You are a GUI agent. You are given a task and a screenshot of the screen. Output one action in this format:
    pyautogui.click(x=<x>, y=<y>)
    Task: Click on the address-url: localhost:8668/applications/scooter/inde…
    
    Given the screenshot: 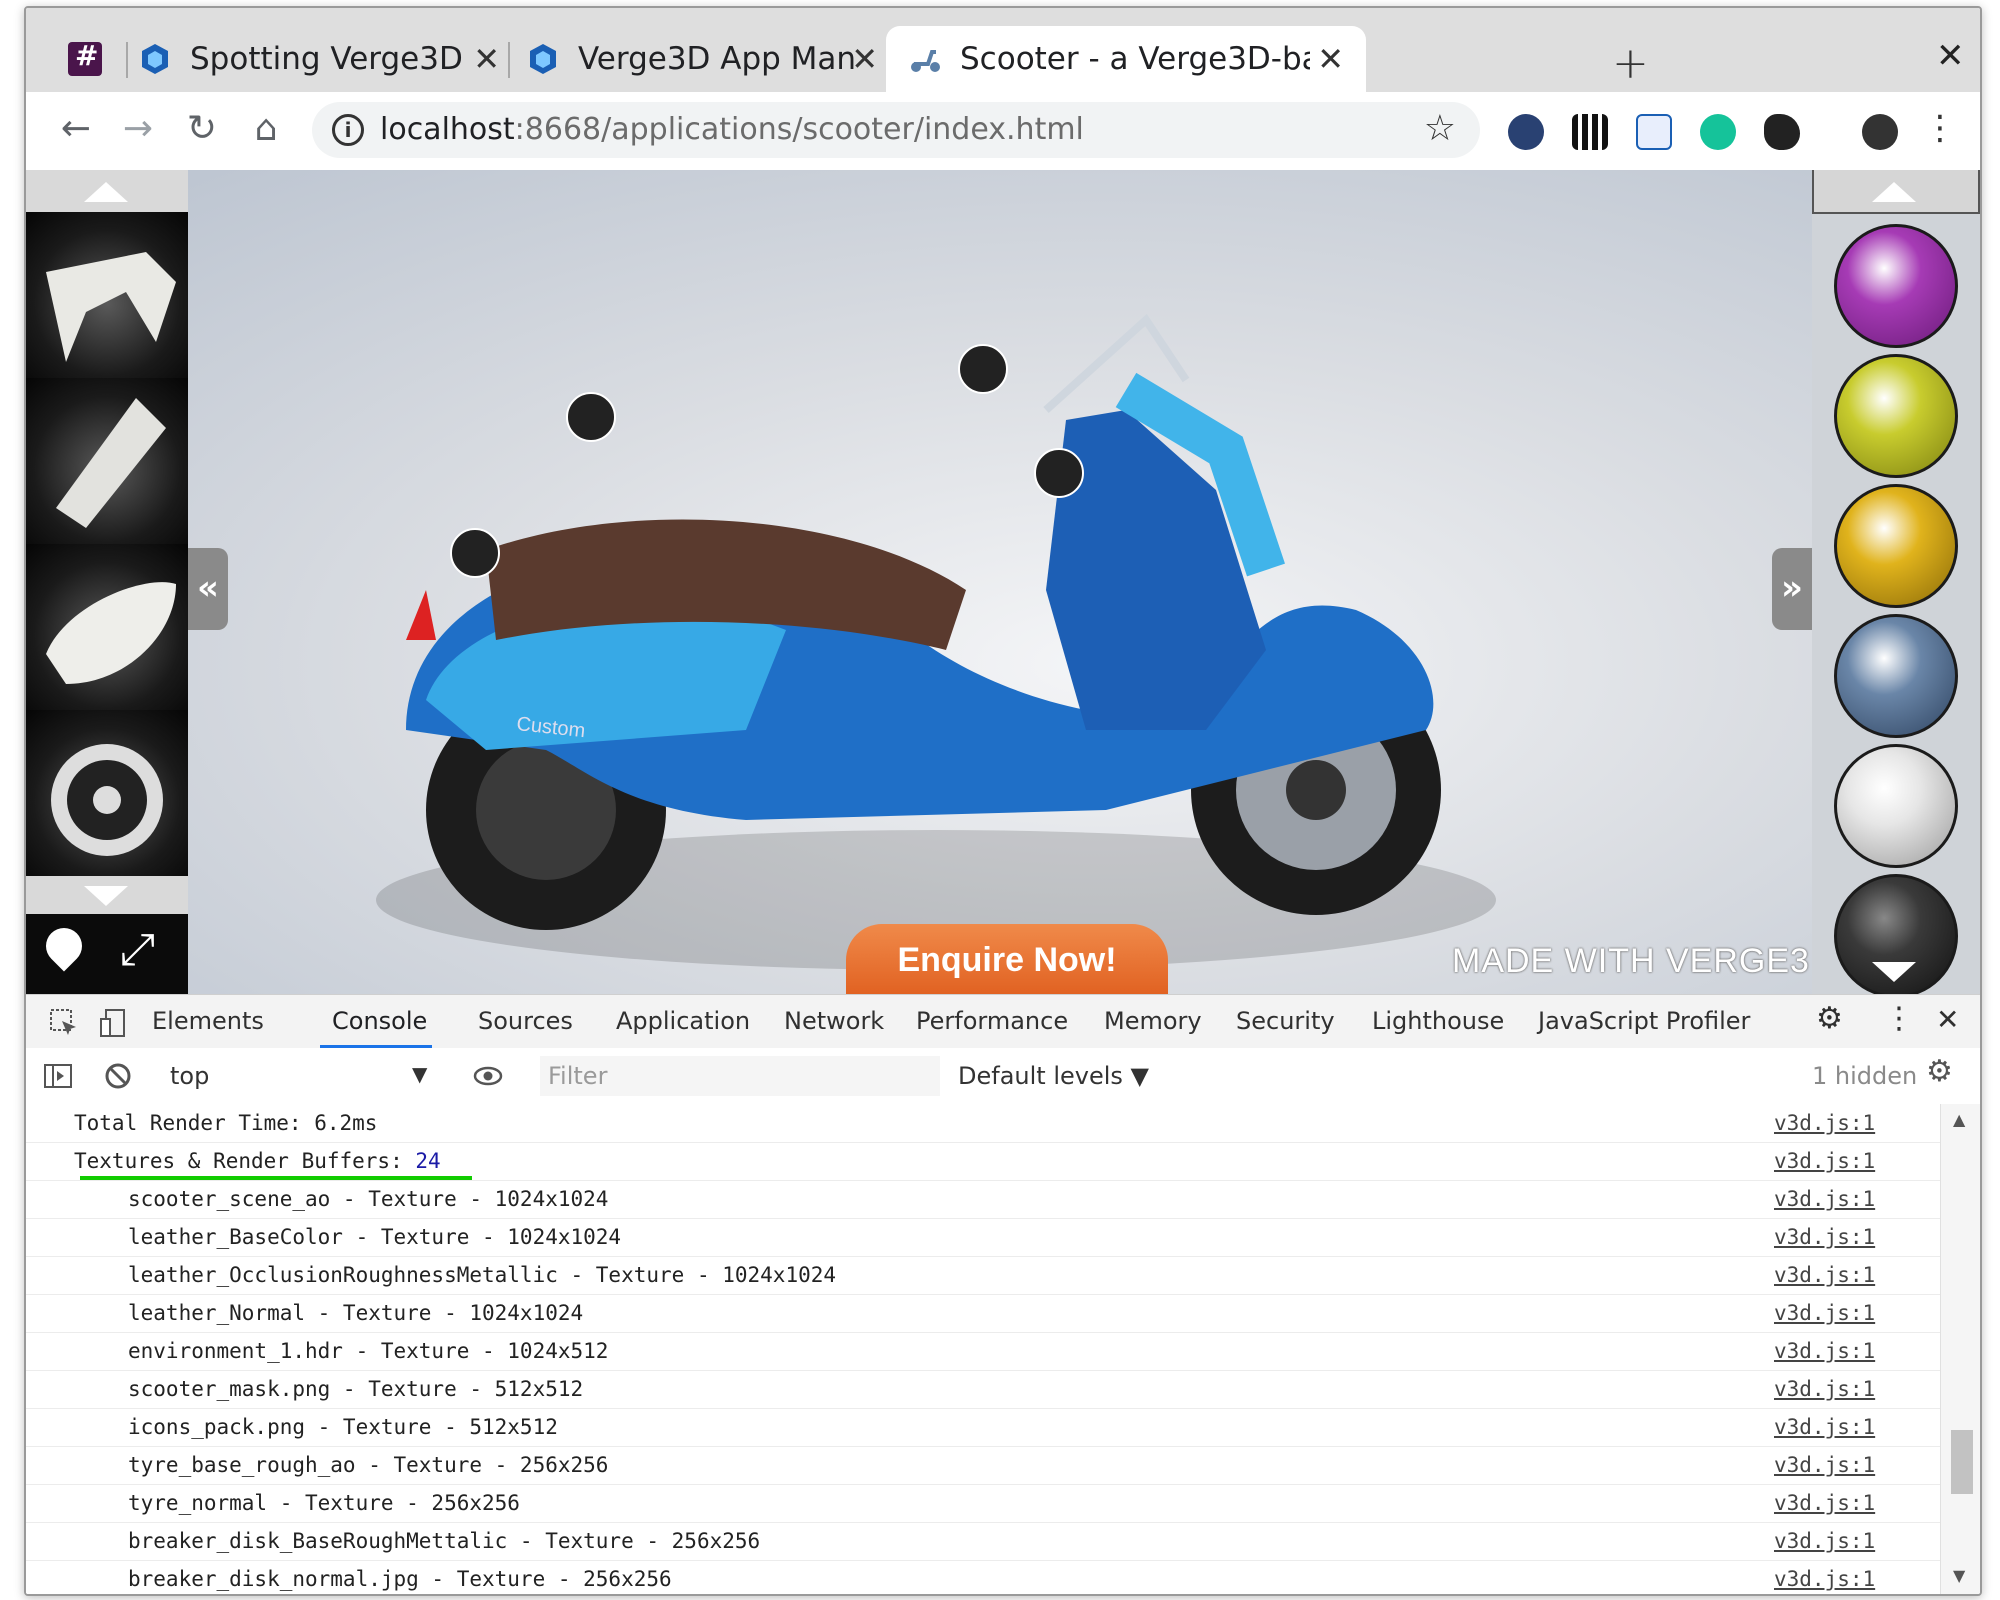 What is the action you would take?
    pyautogui.click(x=732, y=129)
    